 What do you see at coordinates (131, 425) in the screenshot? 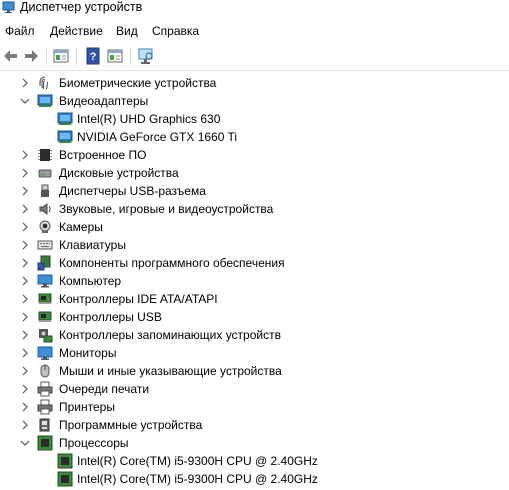
I see `tree-node-label: Программные устройства` at bounding box center [131, 425].